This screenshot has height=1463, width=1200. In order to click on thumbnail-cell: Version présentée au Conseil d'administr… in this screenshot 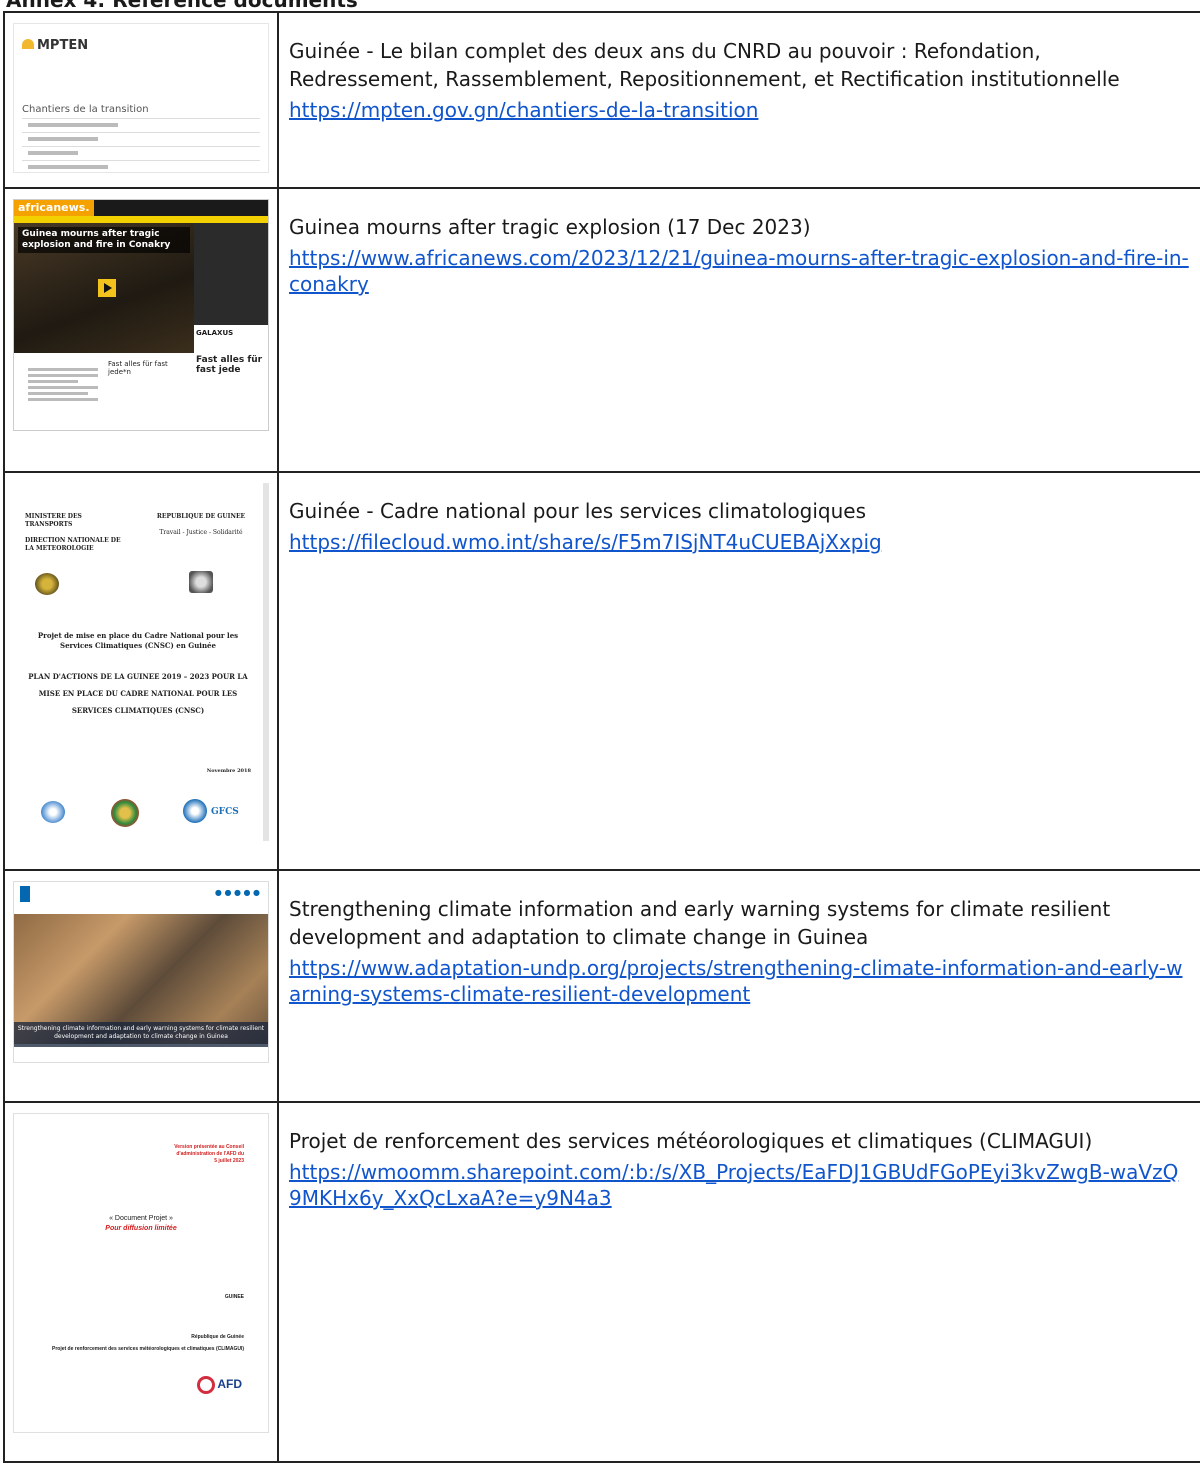, I will do `click(141, 1282)`.